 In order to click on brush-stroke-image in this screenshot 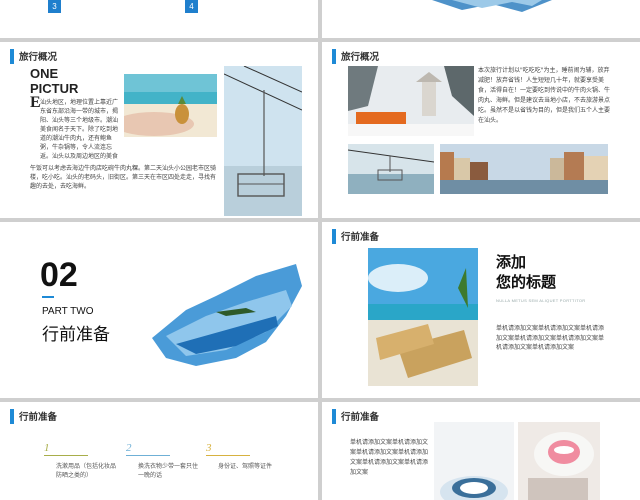, I will do `click(492, 6)`.